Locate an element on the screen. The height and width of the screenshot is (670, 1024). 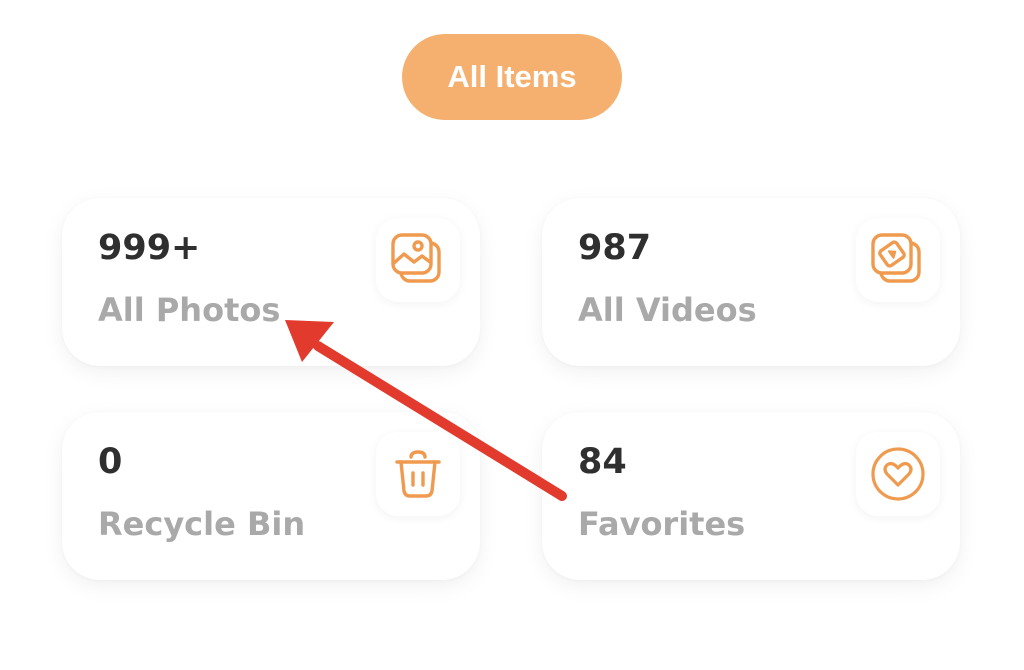
trash-icon is located at coordinates (418, 474).